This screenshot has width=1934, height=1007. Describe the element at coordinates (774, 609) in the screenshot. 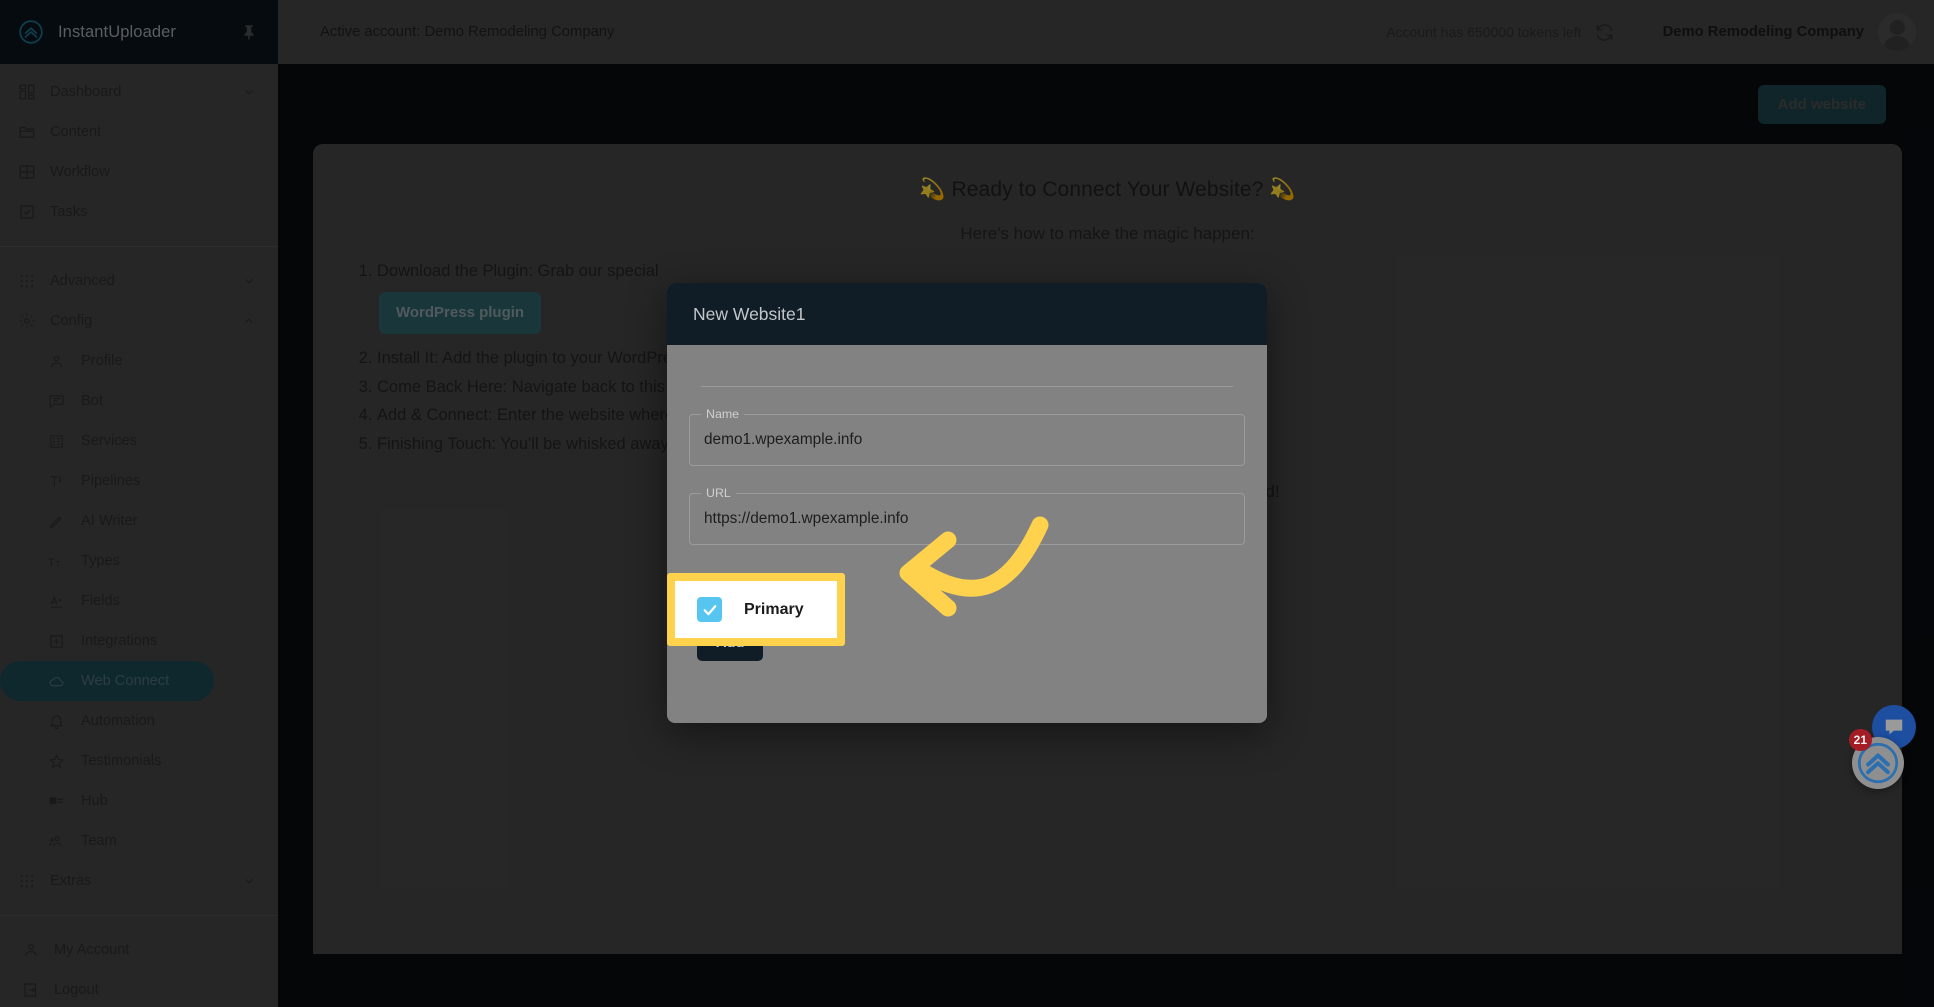

I see `primary-label-highlighted: Primary` at that location.